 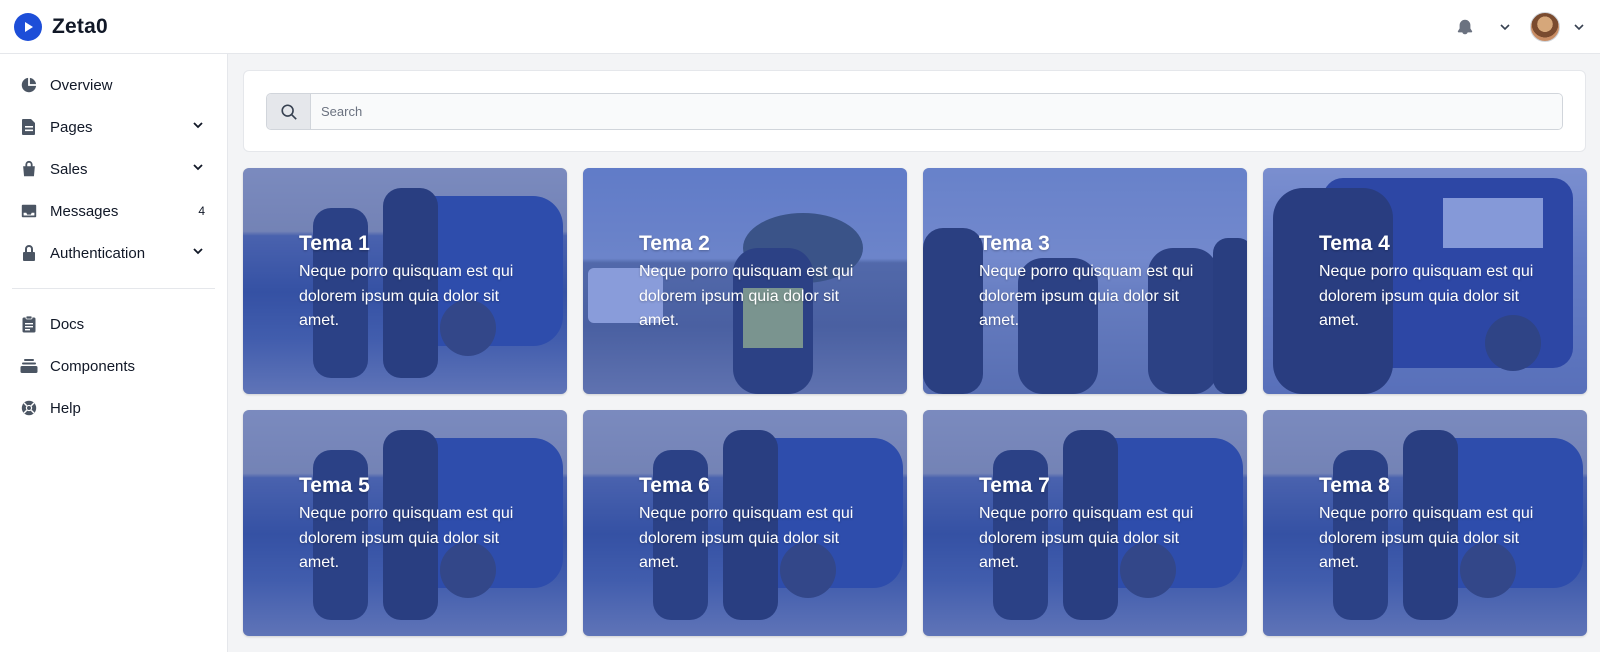 What do you see at coordinates (113, 324) in the screenshot?
I see `sidebar-item-docs: Docs` at bounding box center [113, 324].